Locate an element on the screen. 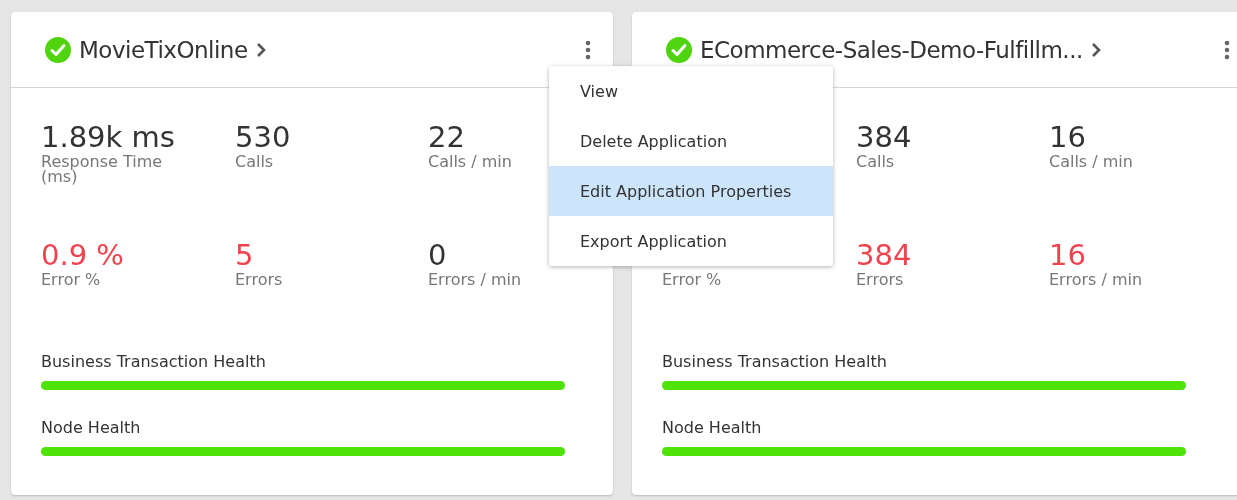  menu-item: Export Application is located at coordinates (691, 241).